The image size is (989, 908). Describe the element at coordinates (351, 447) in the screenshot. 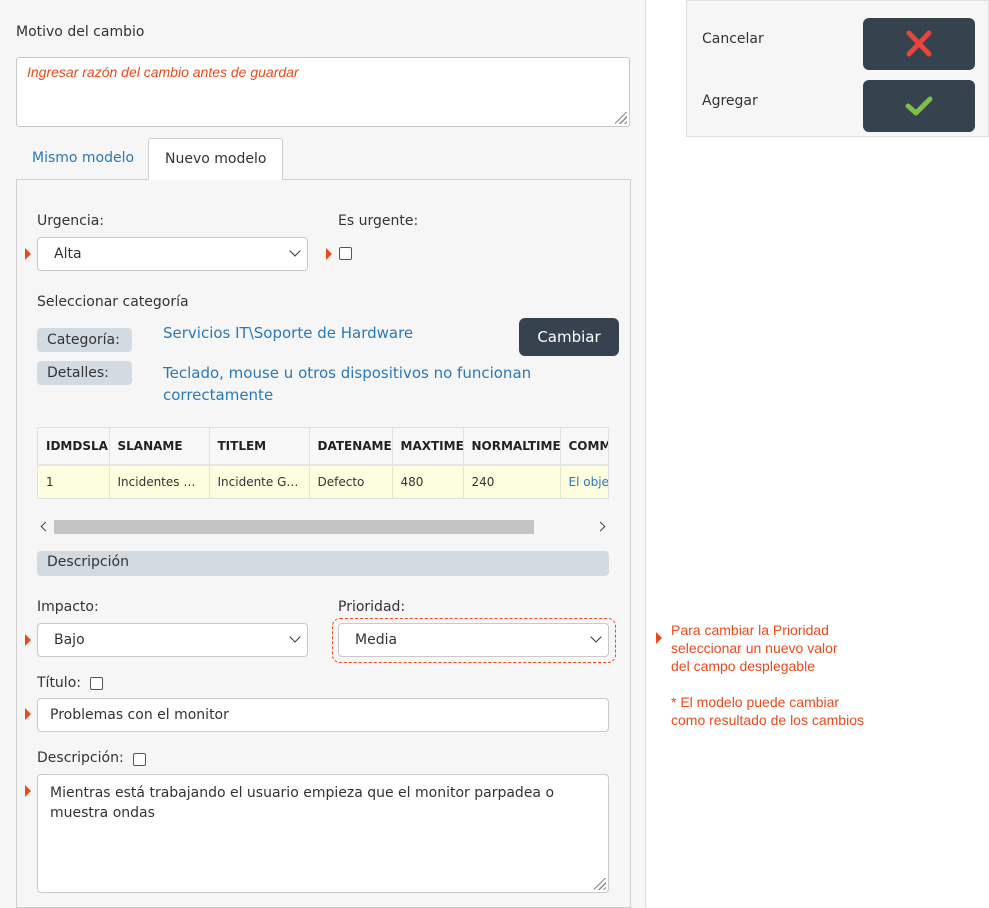

I see `column-header: DATENAME` at that location.